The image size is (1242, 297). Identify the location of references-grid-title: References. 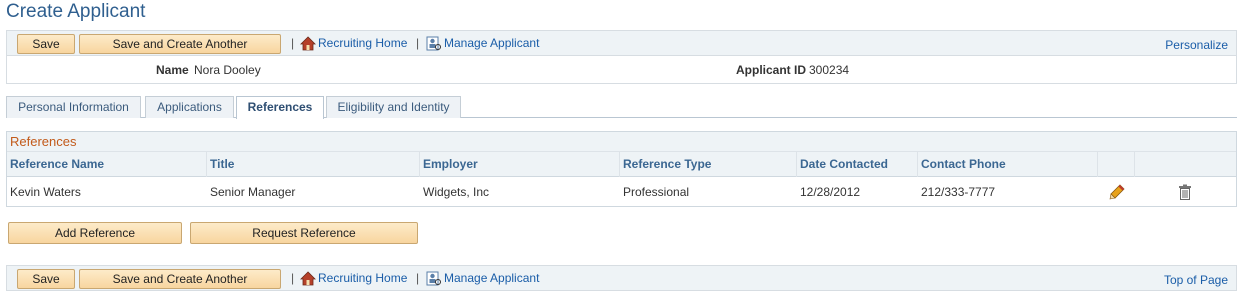
(621, 142).